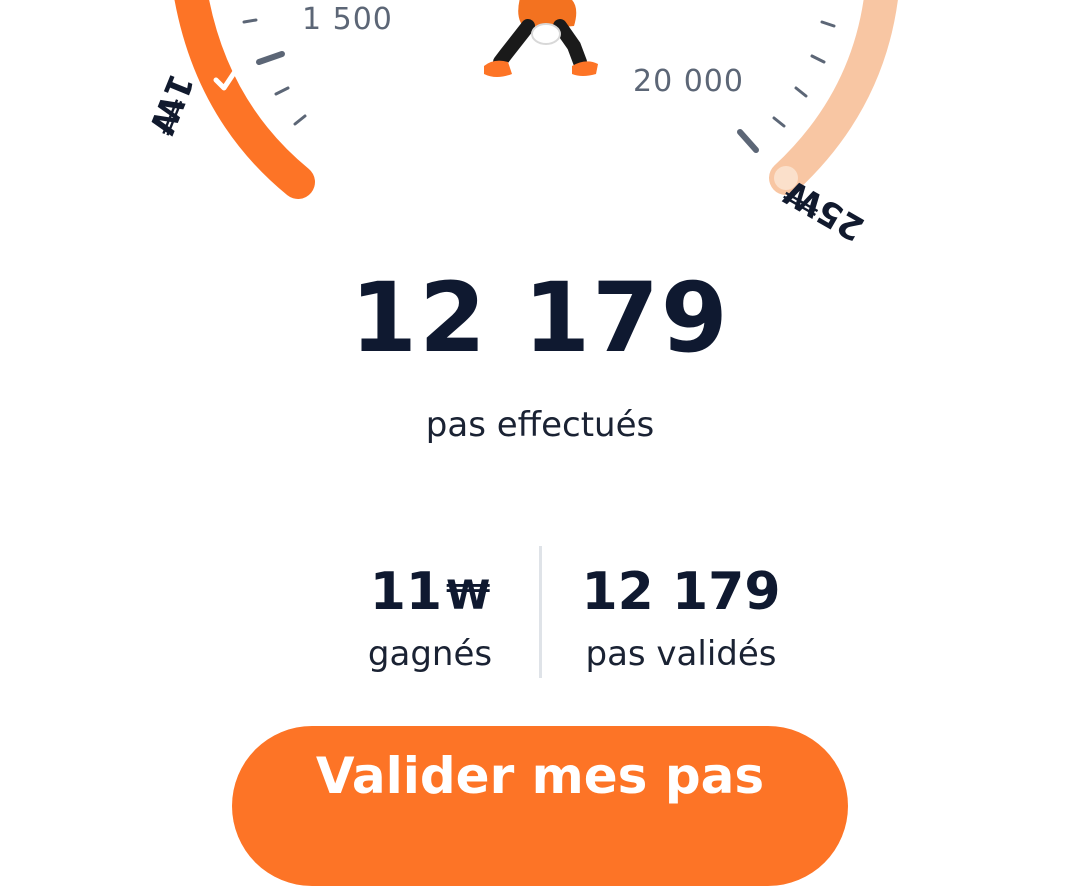 The width and height of the screenshot is (1080, 886). I want to click on validated-stat: 12 179 pas validés, so click(681, 617).